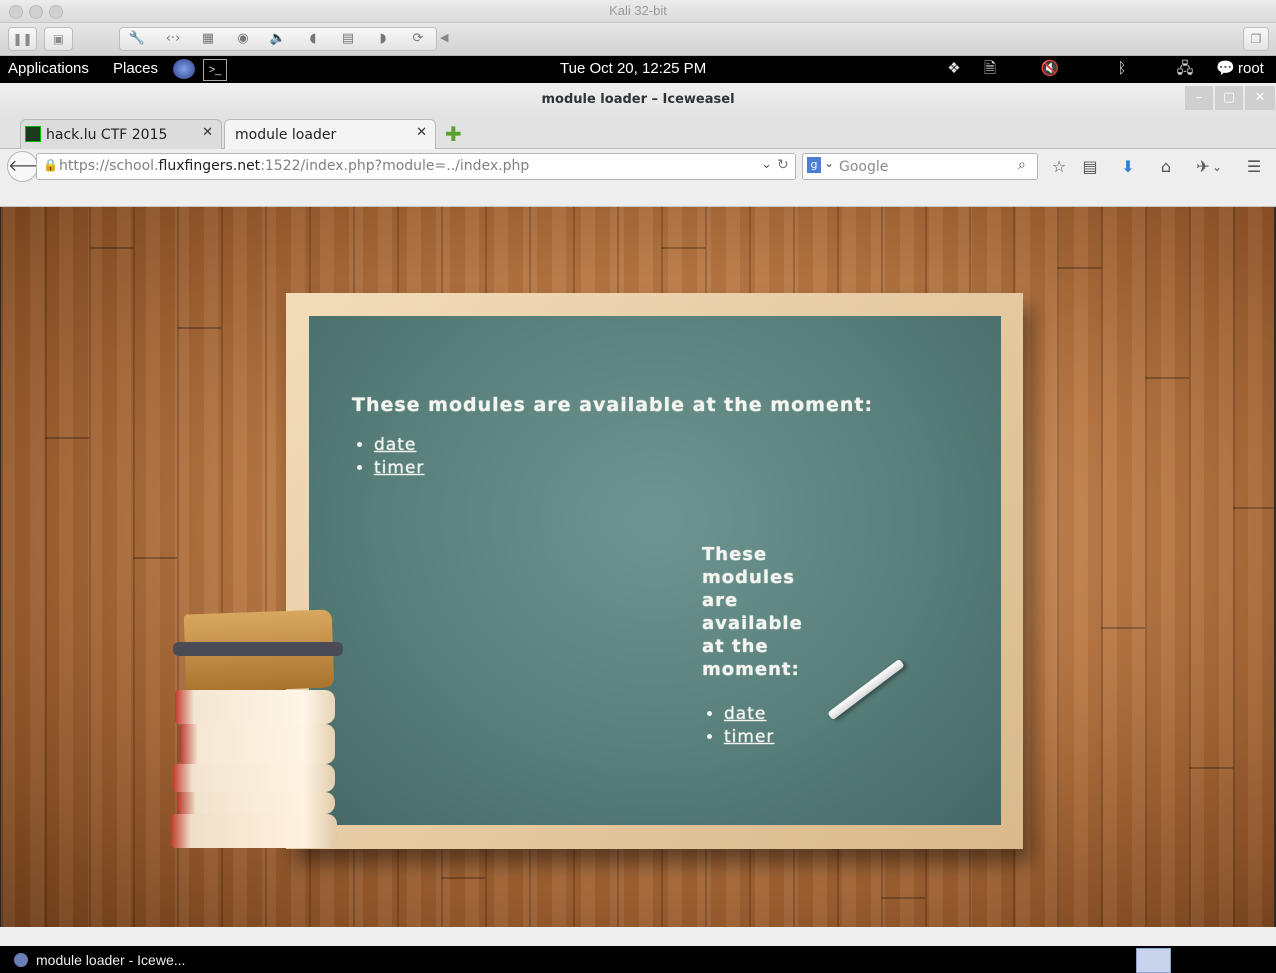  I want to click on disk-icon: ▦, so click(208, 39).